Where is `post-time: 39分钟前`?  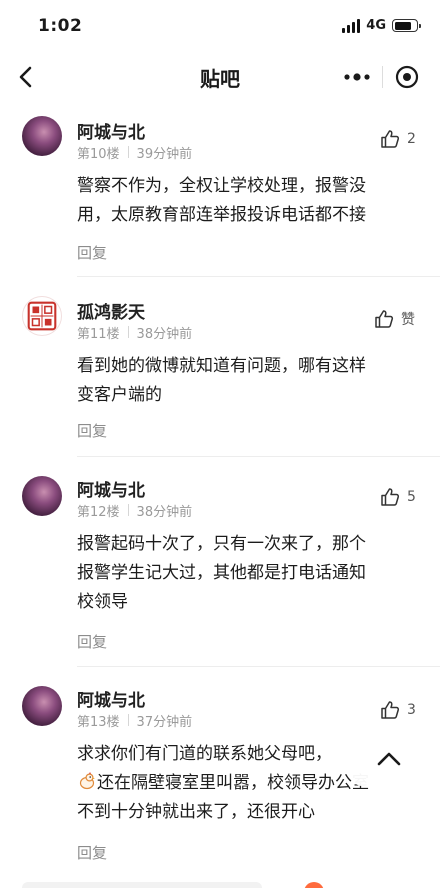
post-time: 39分钟前 is located at coordinates (164, 154).